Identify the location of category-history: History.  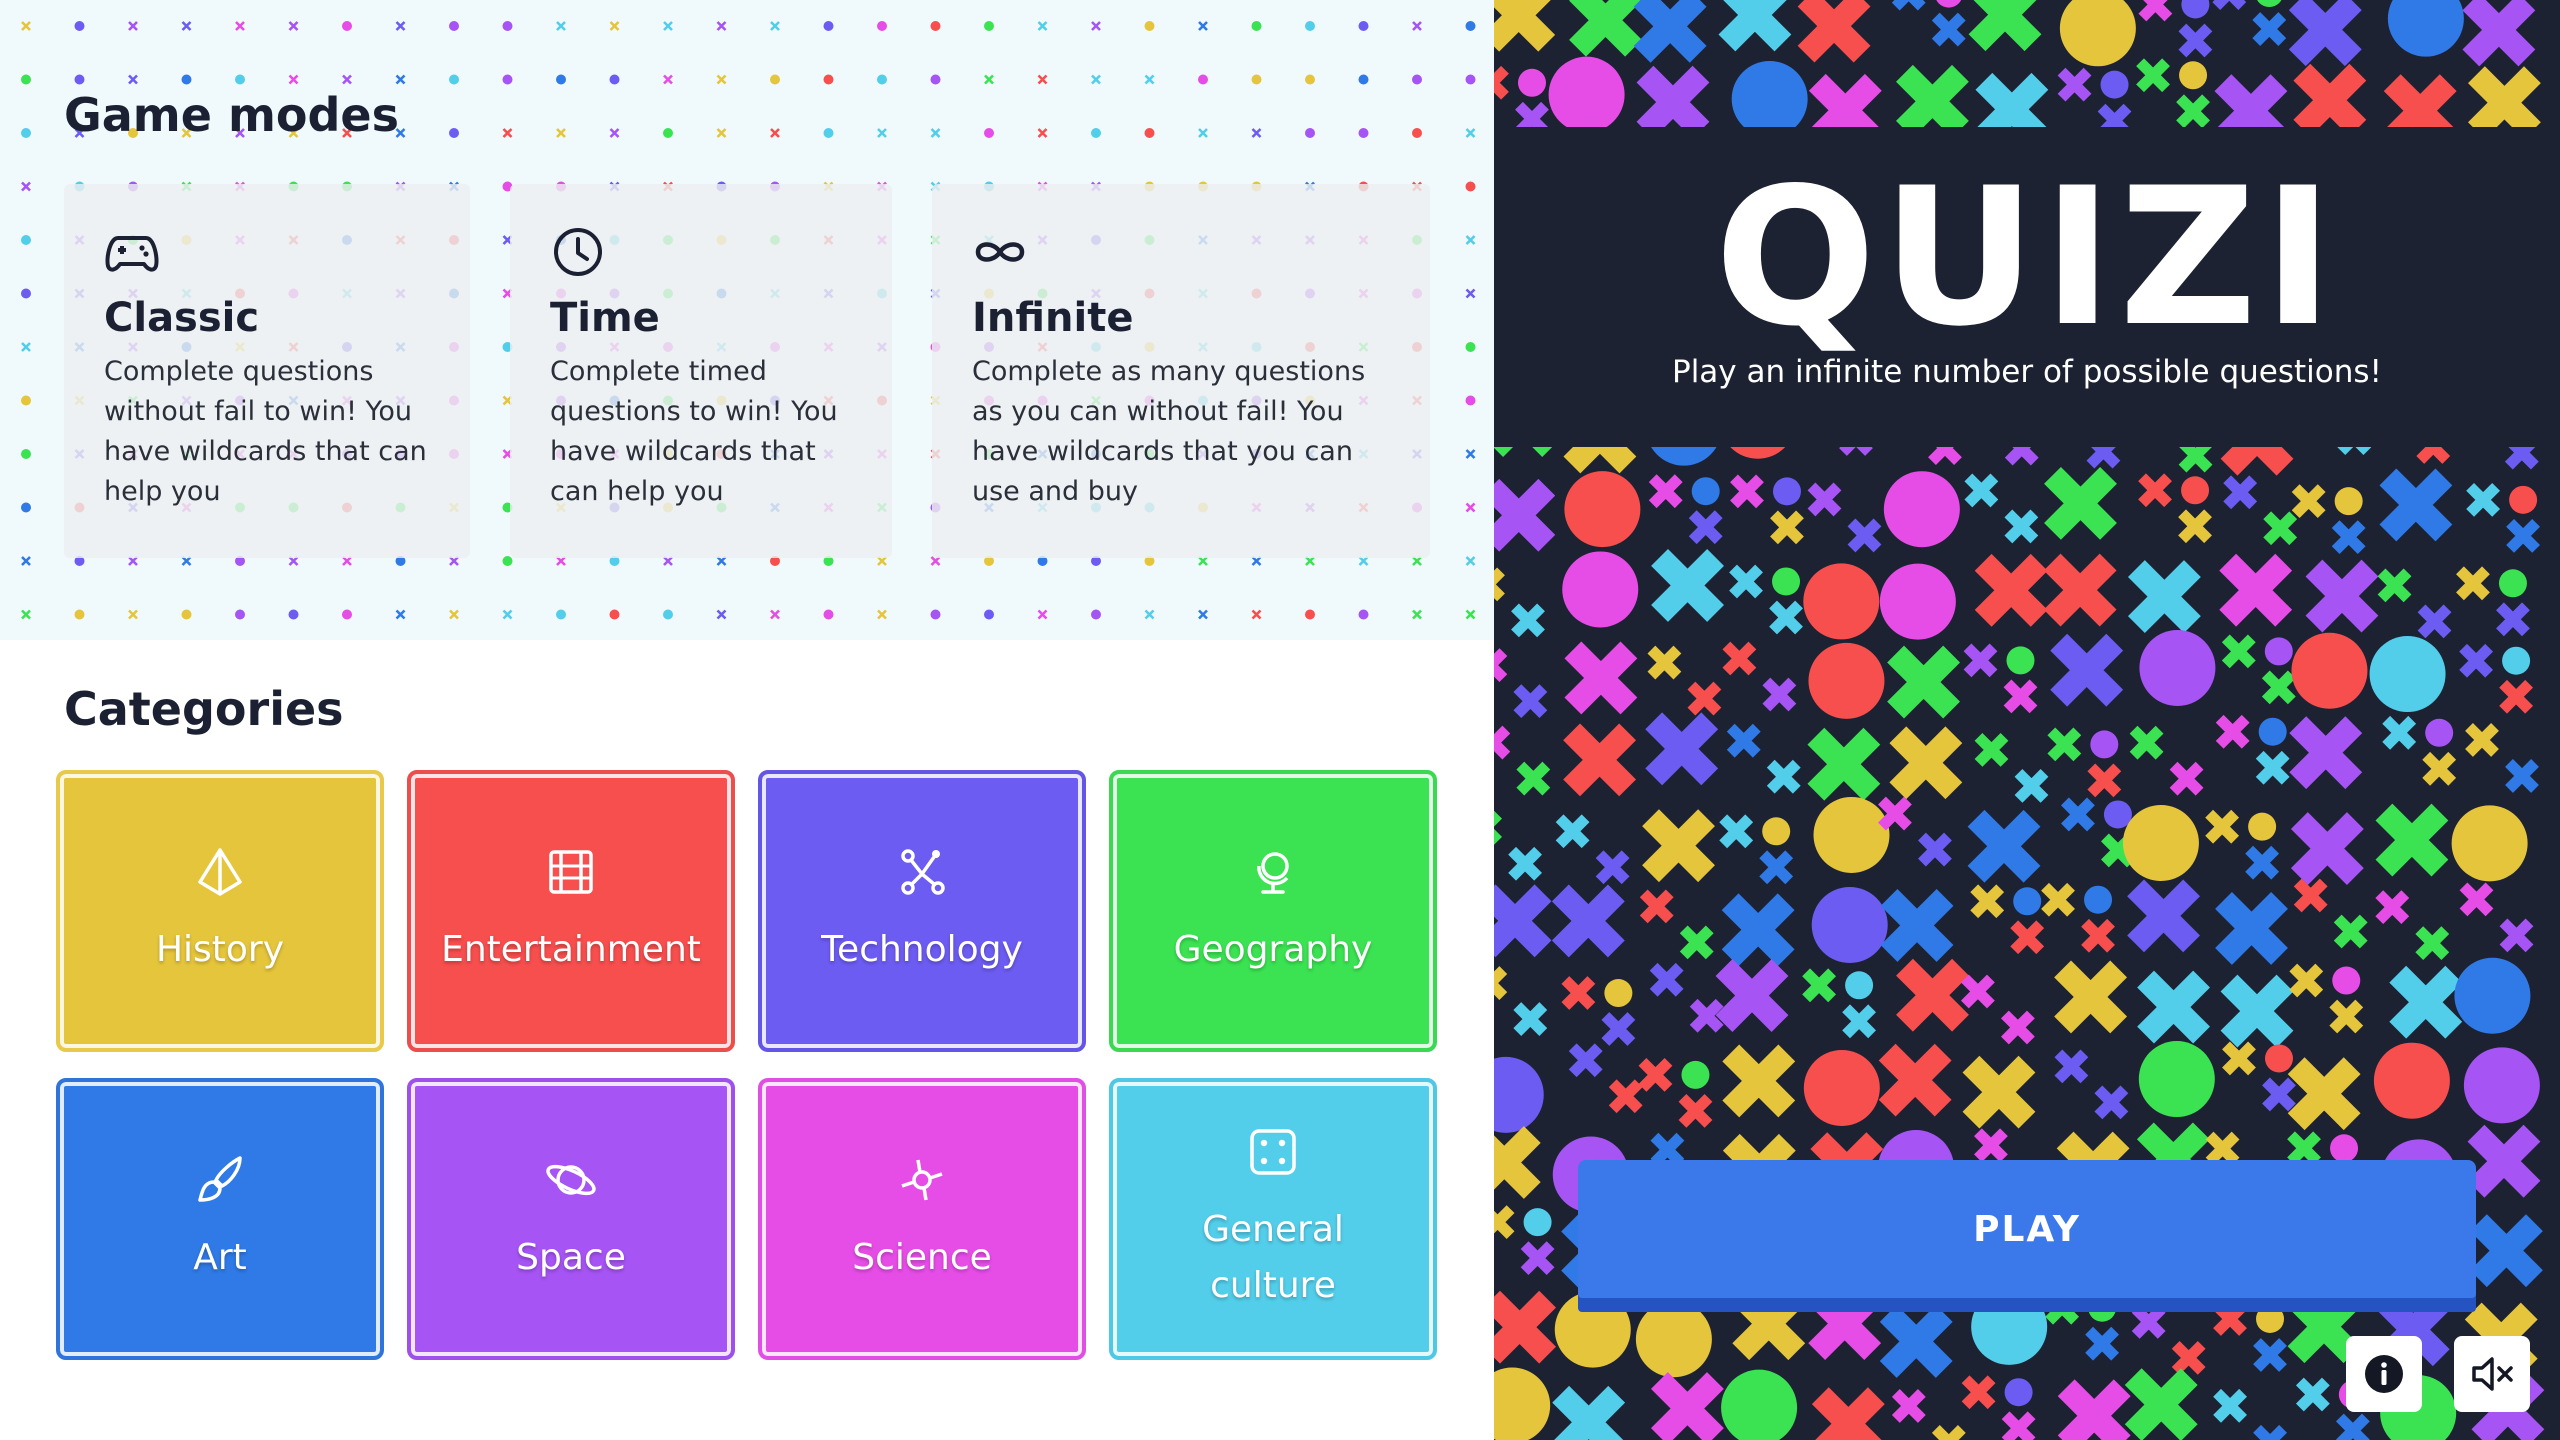
(220, 911).